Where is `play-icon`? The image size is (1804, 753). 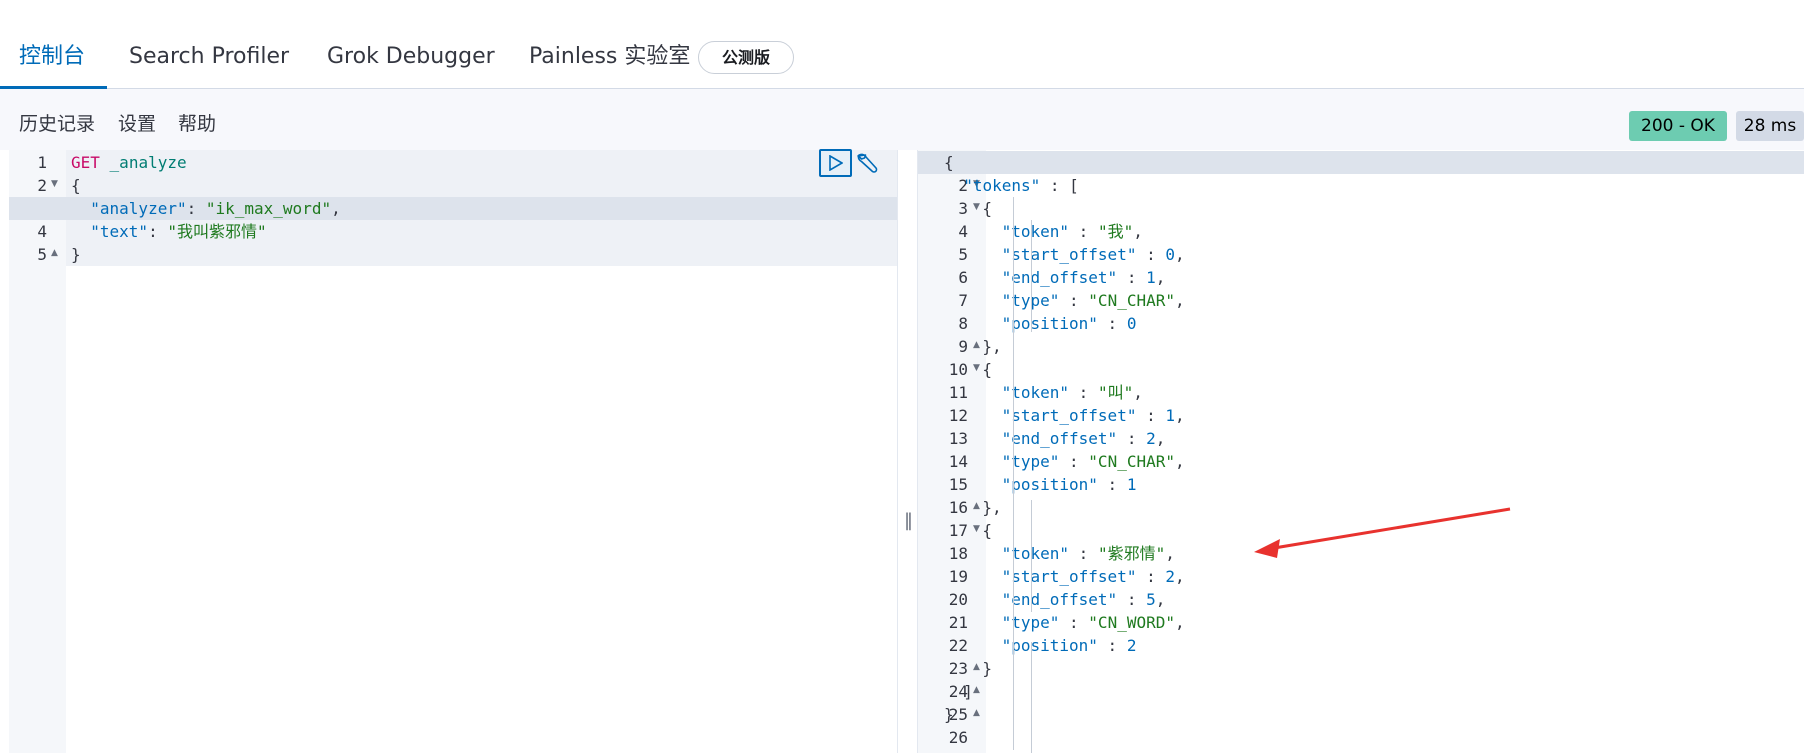 play-icon is located at coordinates (836, 163).